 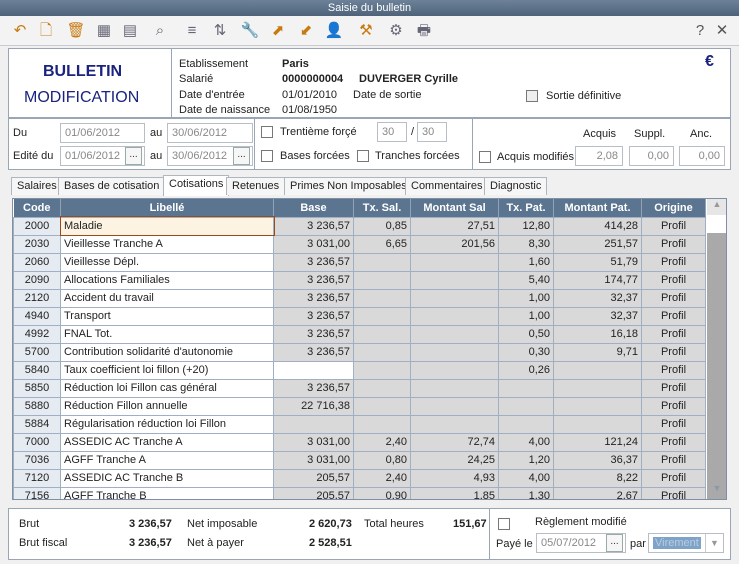 I want to click on au-input: 30/06/2012, so click(x=210, y=133).